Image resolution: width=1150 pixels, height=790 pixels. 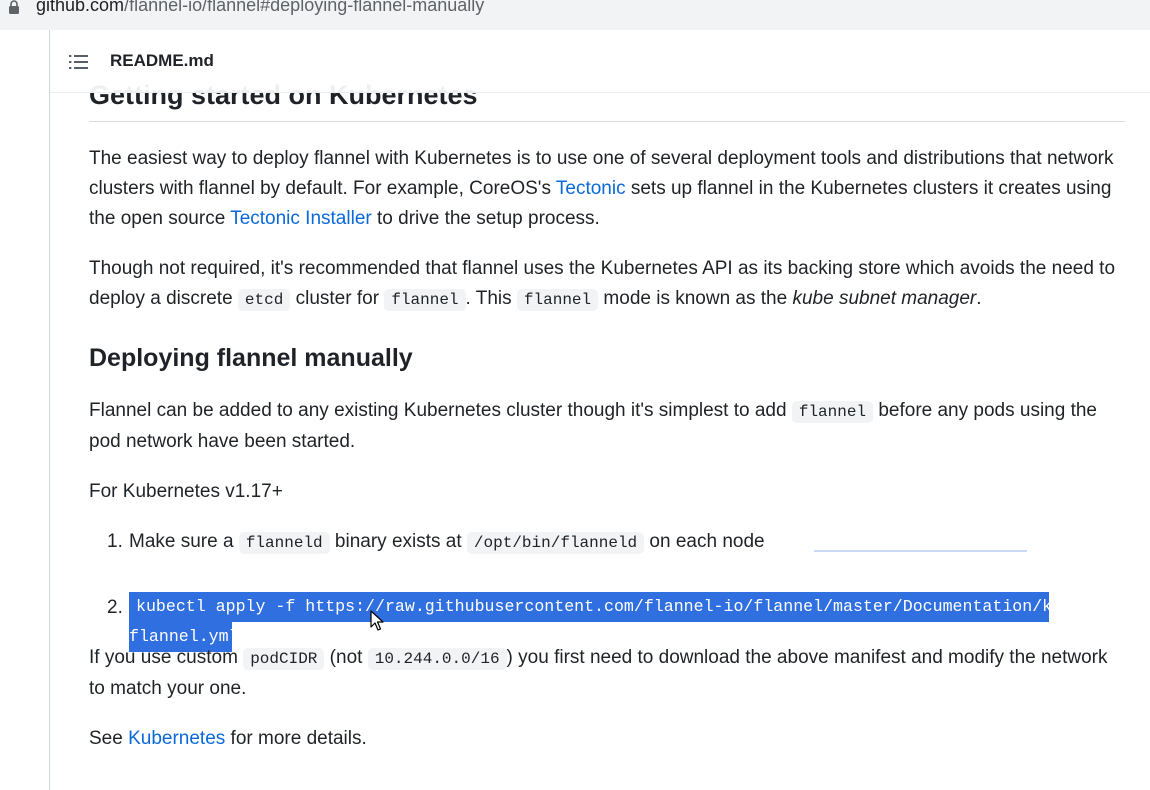 I want to click on readme-sticky-header: README.md, so click(x=600, y=61).